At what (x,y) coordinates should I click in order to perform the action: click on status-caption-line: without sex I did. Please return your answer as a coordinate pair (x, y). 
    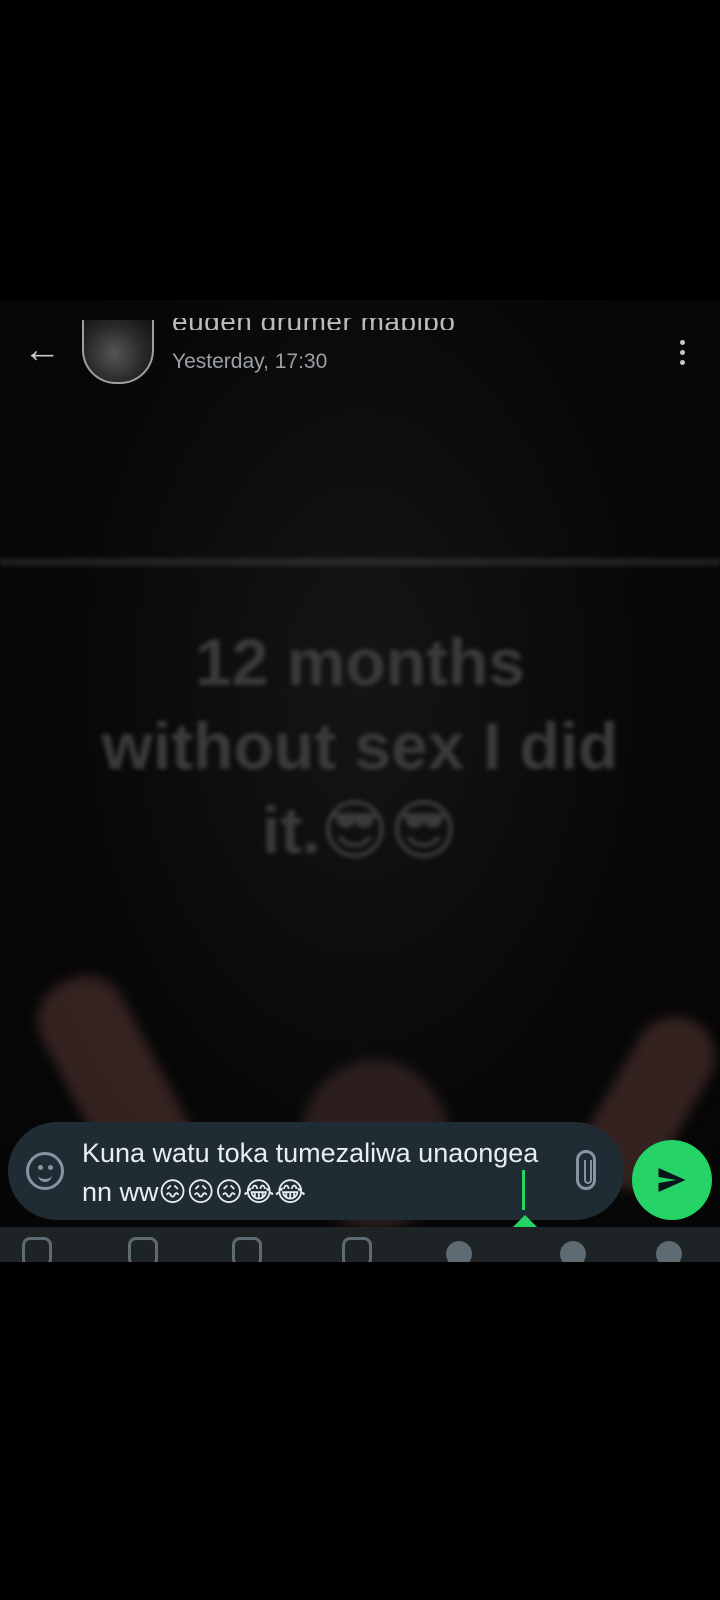
    Looking at the image, I should click on (360, 746).